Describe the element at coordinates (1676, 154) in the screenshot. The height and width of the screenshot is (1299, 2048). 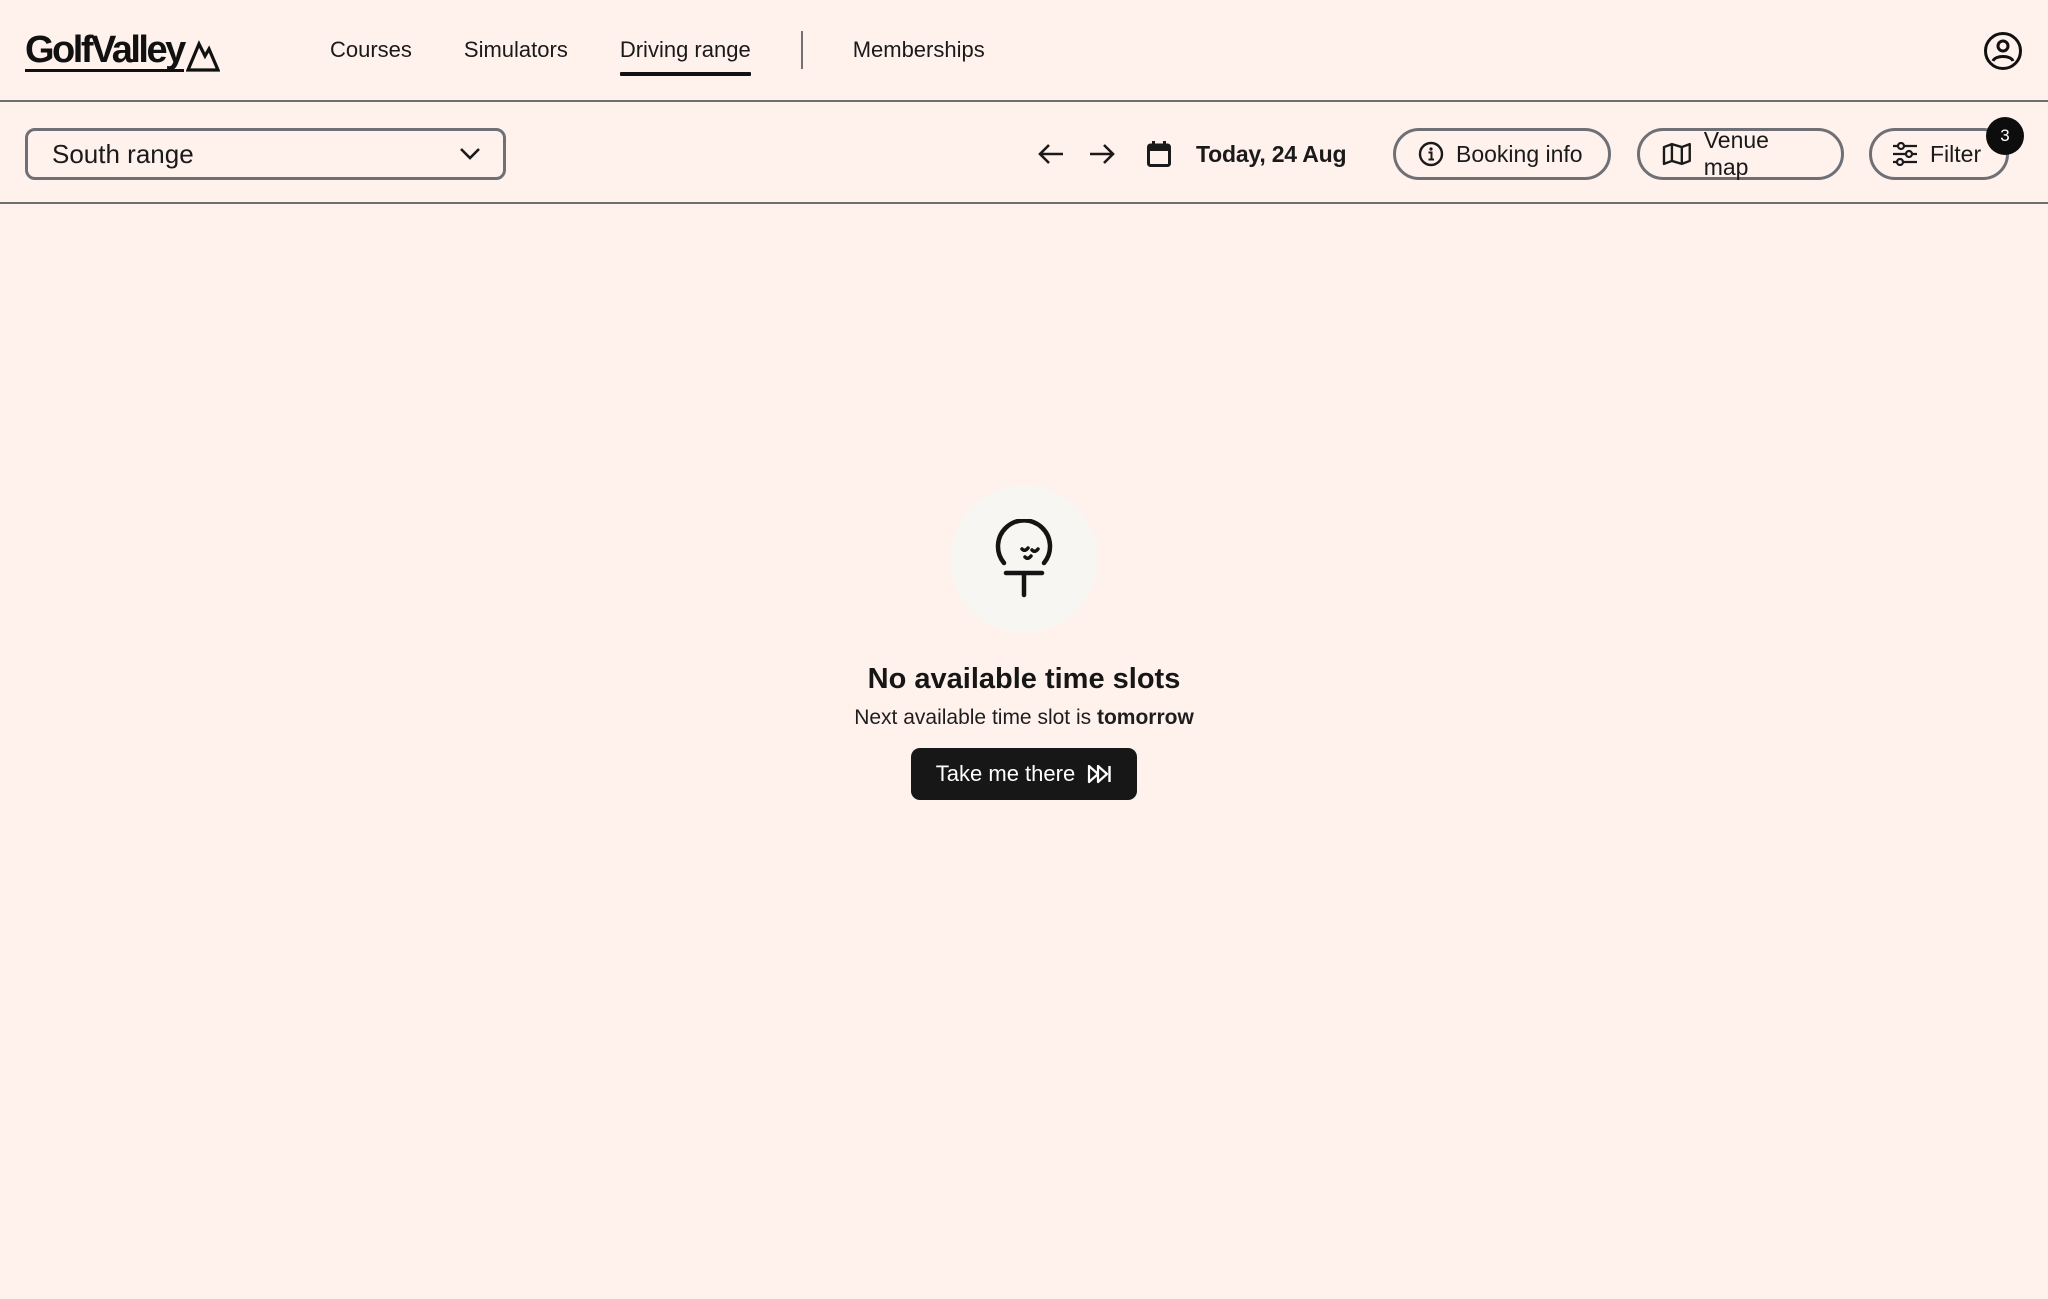
I see `map-icon` at that location.